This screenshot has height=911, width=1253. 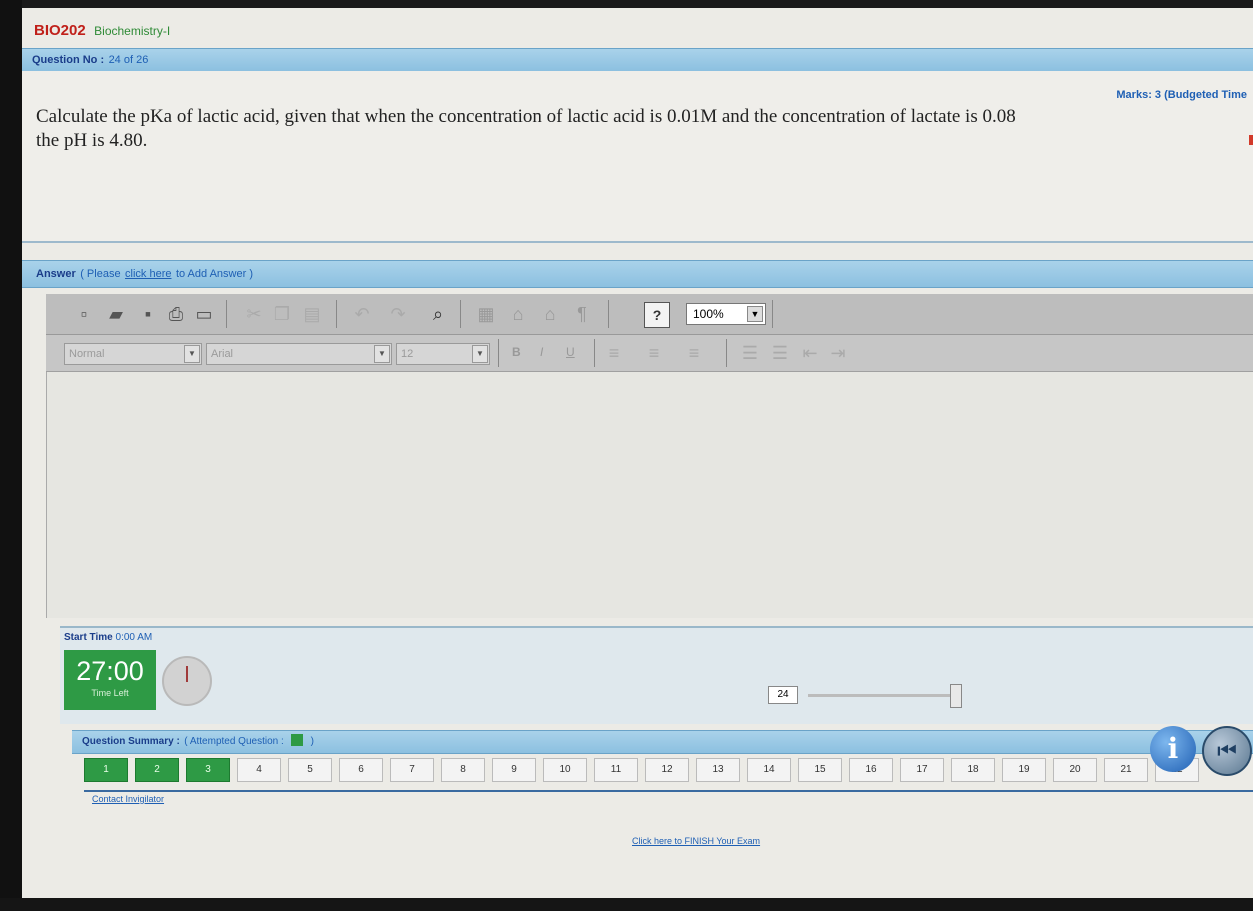 What do you see at coordinates (84, 314) in the screenshot?
I see `new-icon: ▫` at bounding box center [84, 314].